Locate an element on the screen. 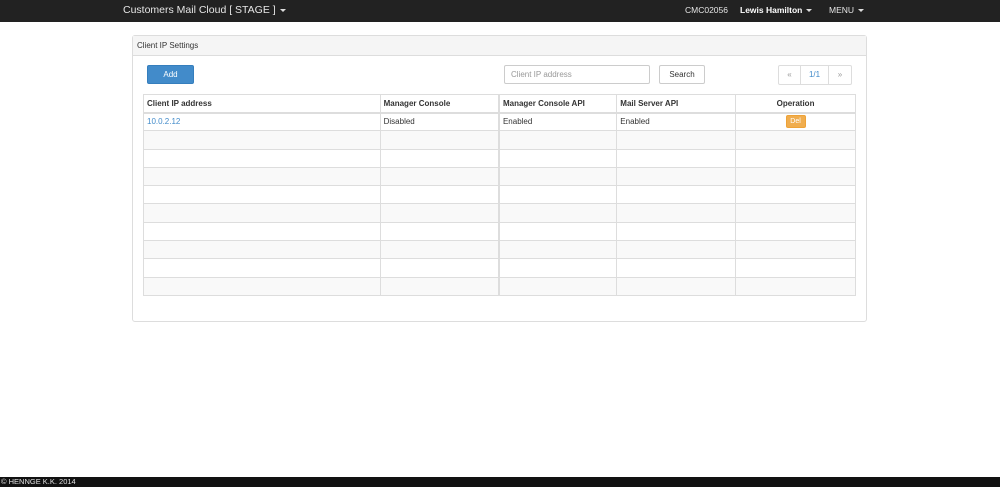 Image resolution: width=1000 pixels, height=487 pixels. pagination: « 1/1 » is located at coordinates (815, 75).